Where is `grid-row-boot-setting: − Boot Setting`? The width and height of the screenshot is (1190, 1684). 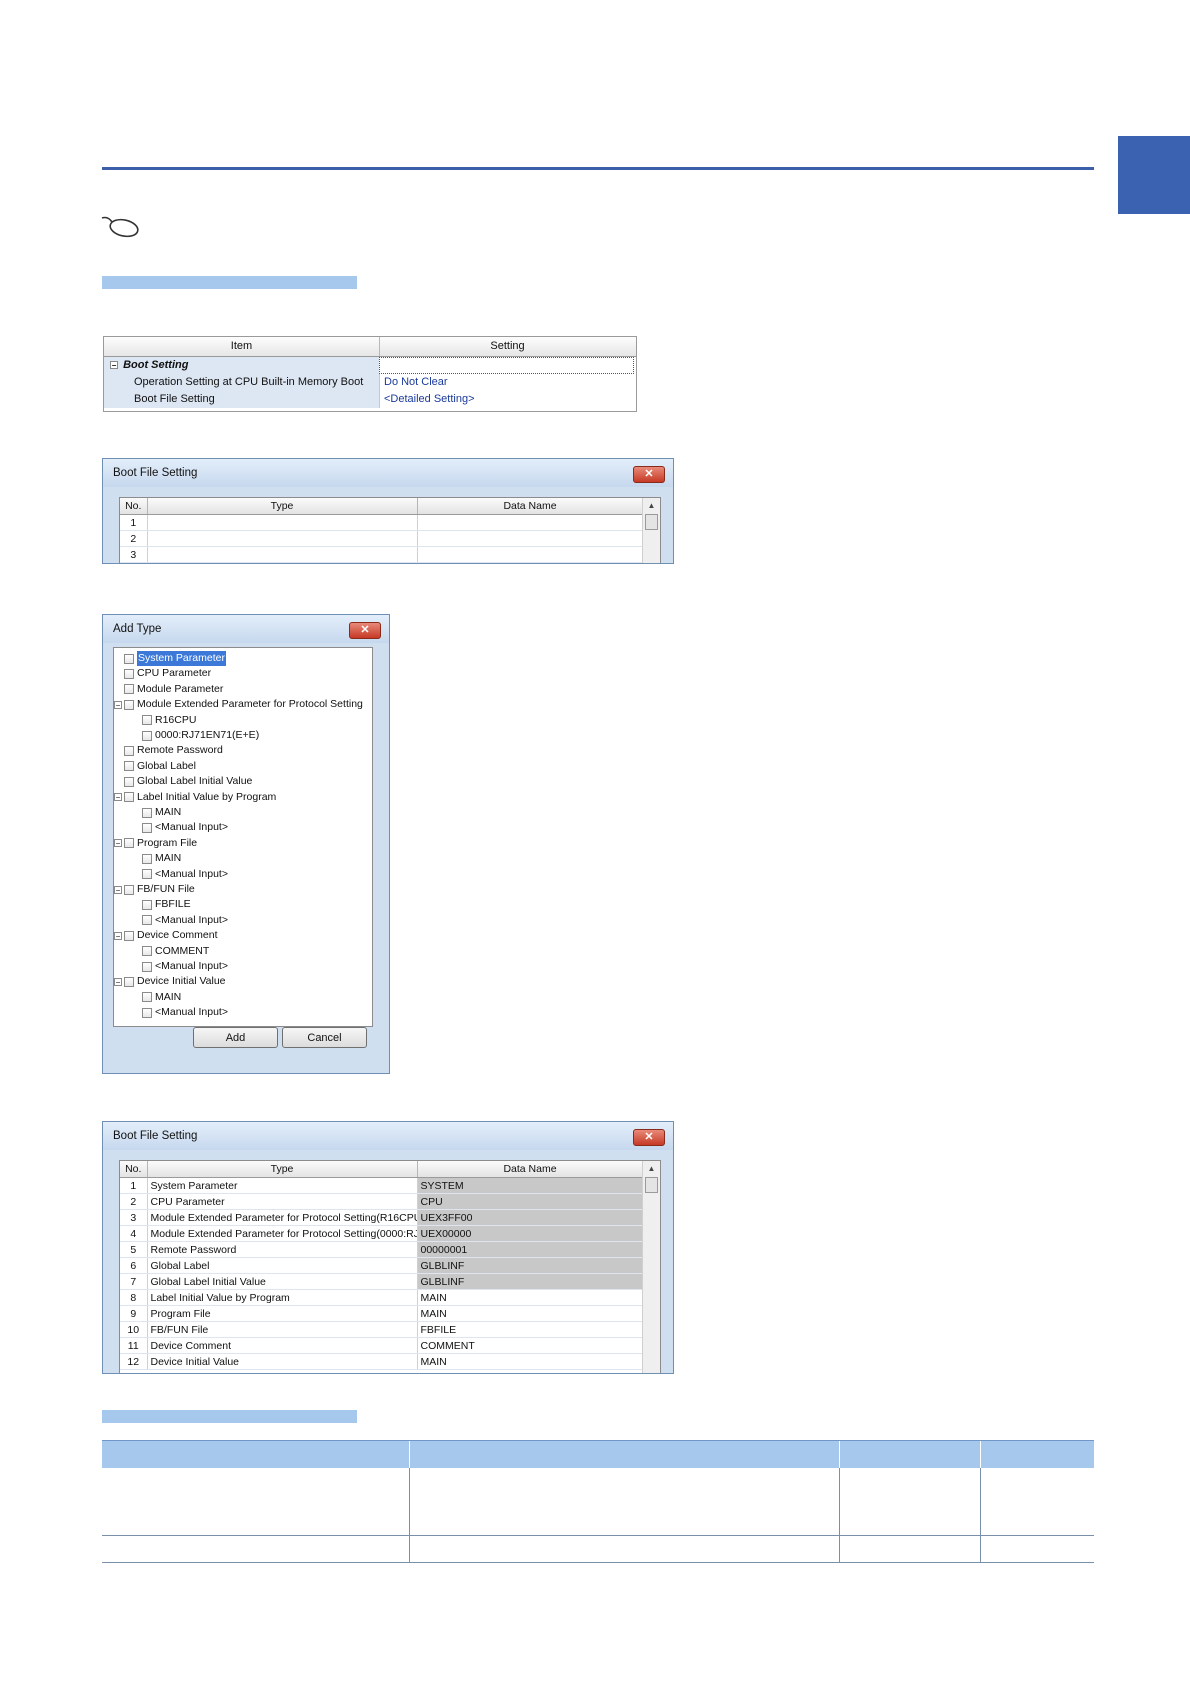
grid-row-boot-setting: − Boot Setting is located at coordinates (370, 365).